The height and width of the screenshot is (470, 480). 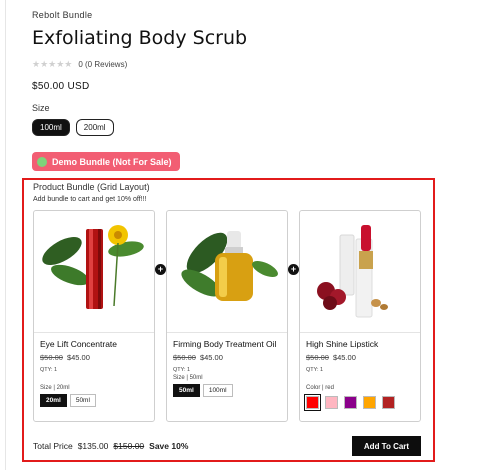 What do you see at coordinates (53, 400) in the screenshot?
I see `option-20ml: 20ml` at bounding box center [53, 400].